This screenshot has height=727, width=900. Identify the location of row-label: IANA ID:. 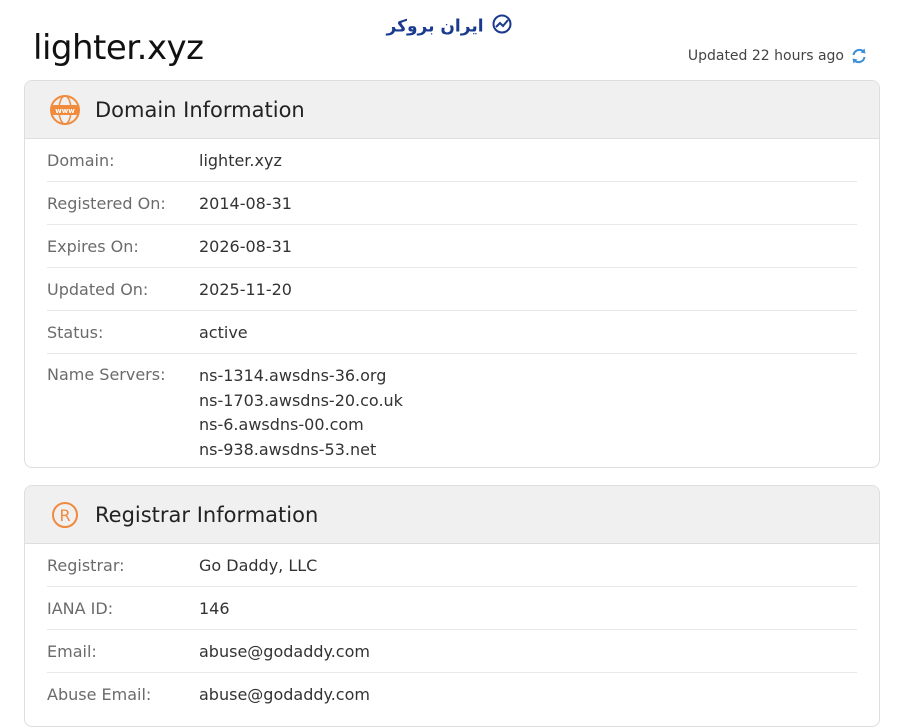
(80, 608).